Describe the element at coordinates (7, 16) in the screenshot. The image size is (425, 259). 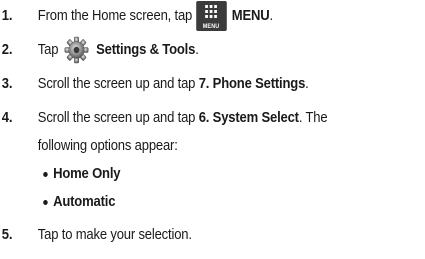
I see `step-number: 1.` at that location.